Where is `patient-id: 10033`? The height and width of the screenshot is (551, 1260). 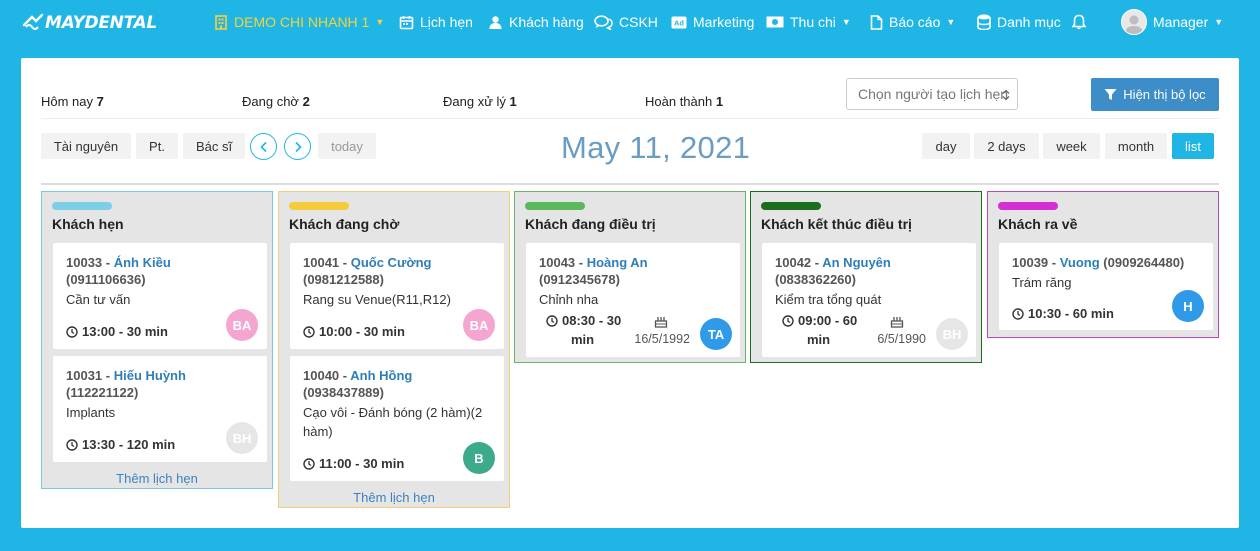
patient-id: 10033 is located at coordinates (84, 262).